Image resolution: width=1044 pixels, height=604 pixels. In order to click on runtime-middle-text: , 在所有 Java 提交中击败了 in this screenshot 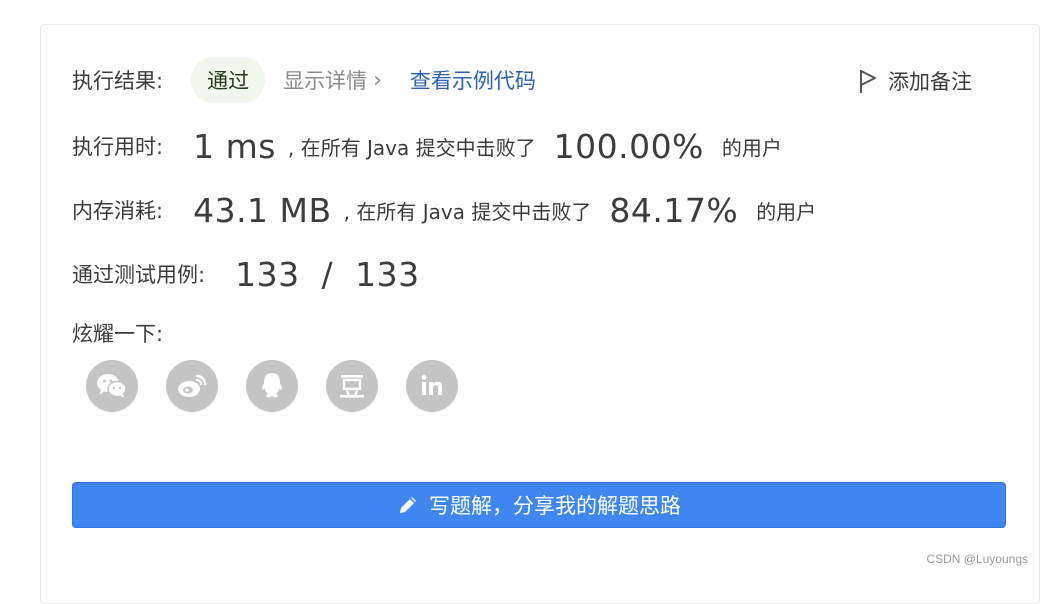, I will do `click(412, 146)`.